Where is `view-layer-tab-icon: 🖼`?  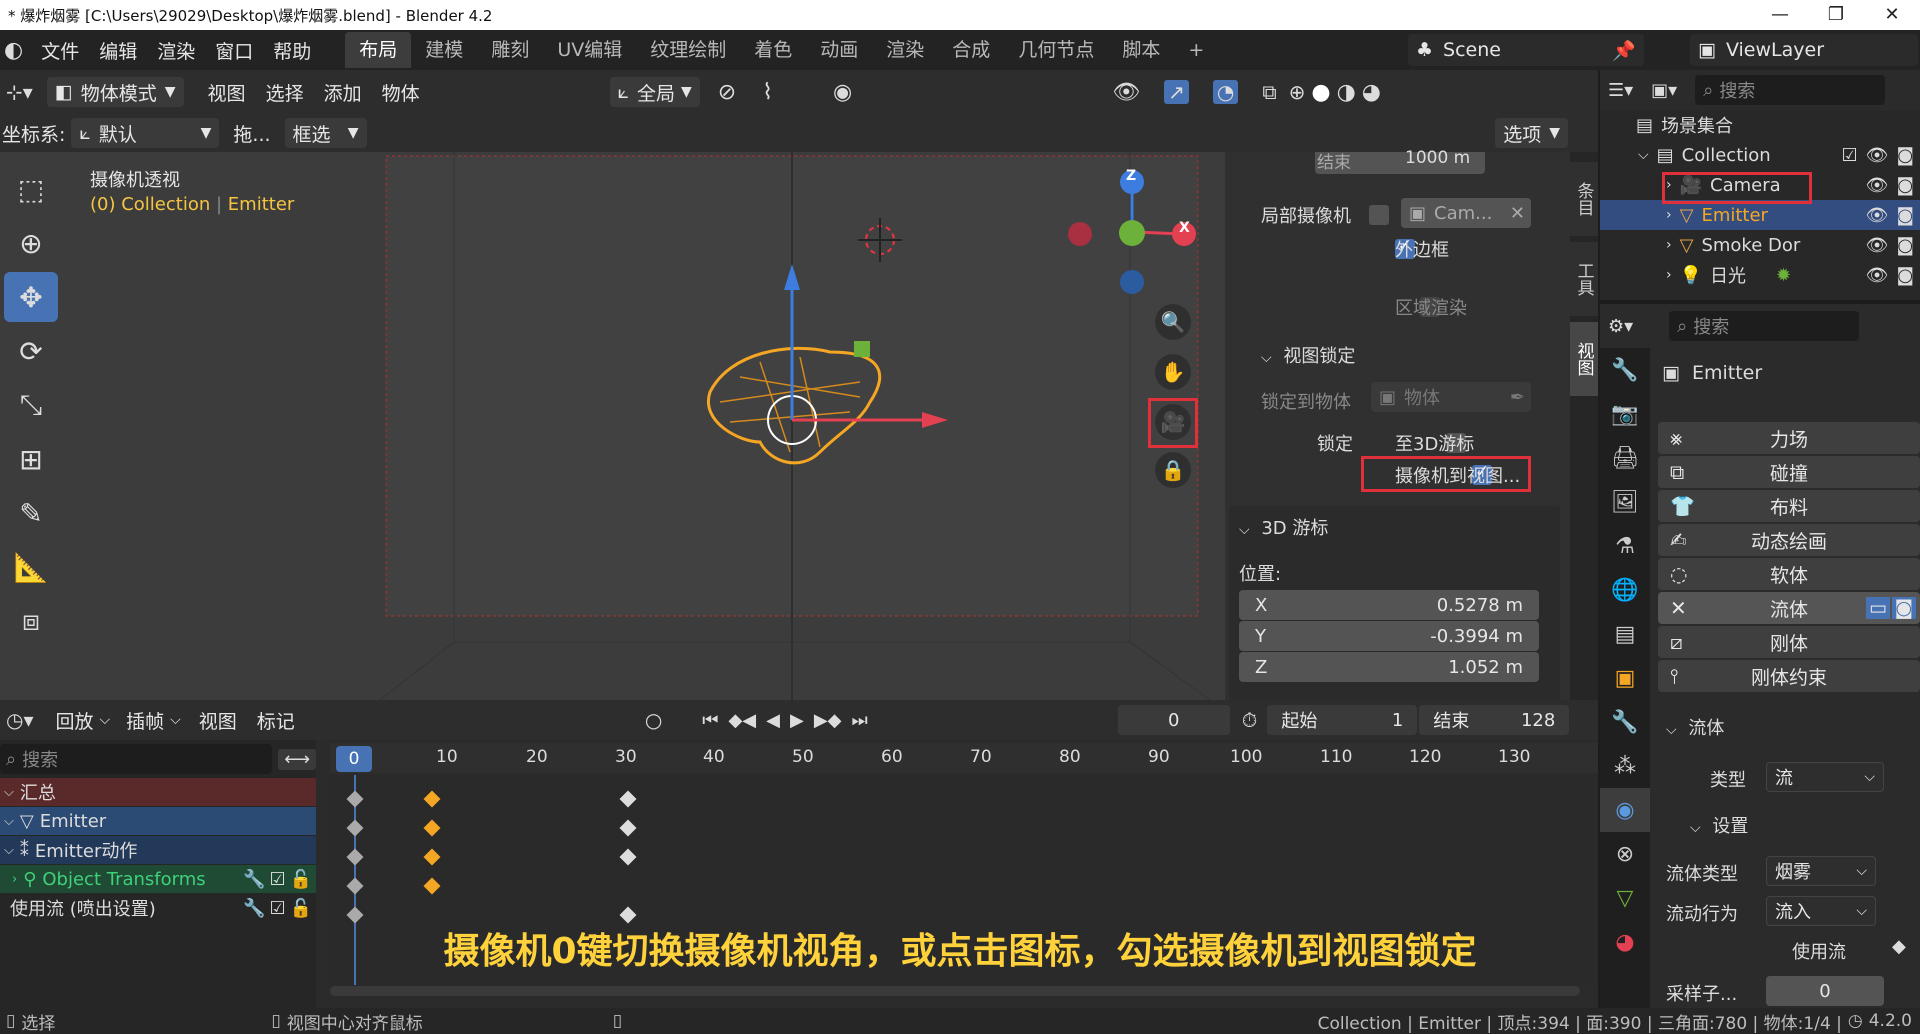 view-layer-tab-icon: 🖼 is located at coordinates (1625, 502).